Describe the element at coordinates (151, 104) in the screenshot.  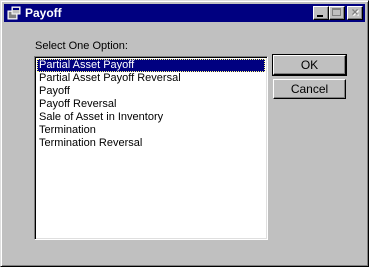
I see `list-item: Payoff Reversal` at that location.